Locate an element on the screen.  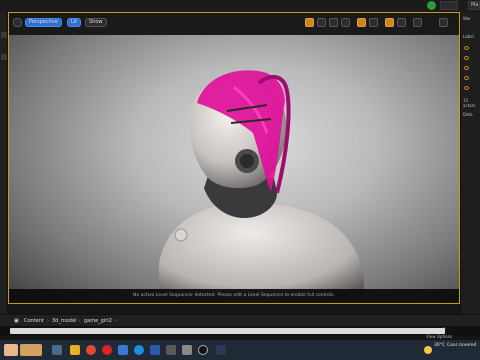
opera-icon is located at coordinates (107, 350).